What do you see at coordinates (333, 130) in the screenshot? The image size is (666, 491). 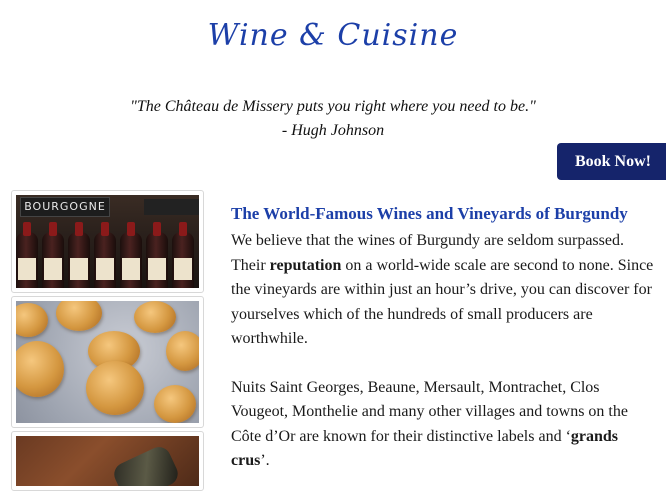 I see `quote-author: - Hugh Johnson` at bounding box center [333, 130].